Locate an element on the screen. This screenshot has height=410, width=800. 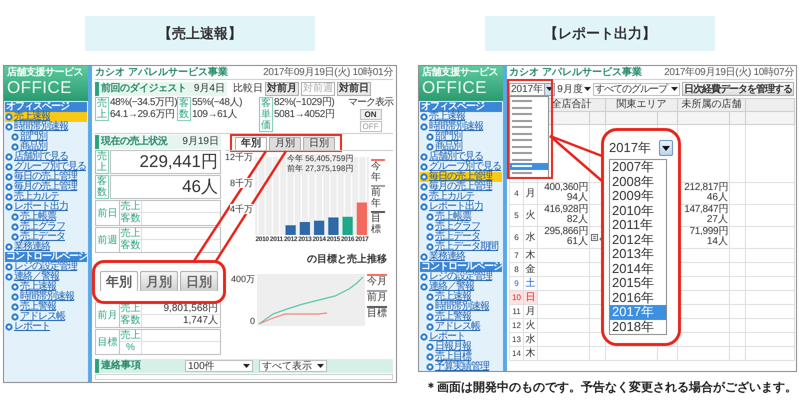
dropdown-option: 2010年 is located at coordinates (638, 211).